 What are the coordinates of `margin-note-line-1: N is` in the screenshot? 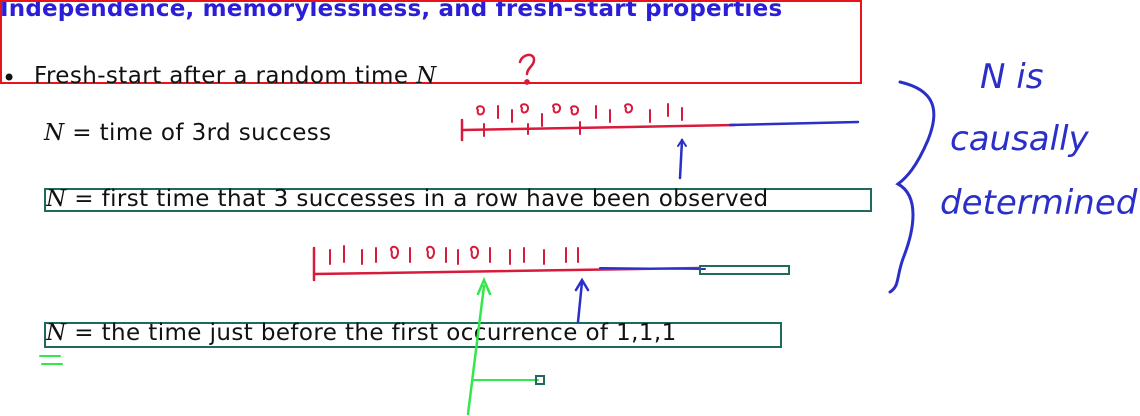 It's located at (1011, 77).